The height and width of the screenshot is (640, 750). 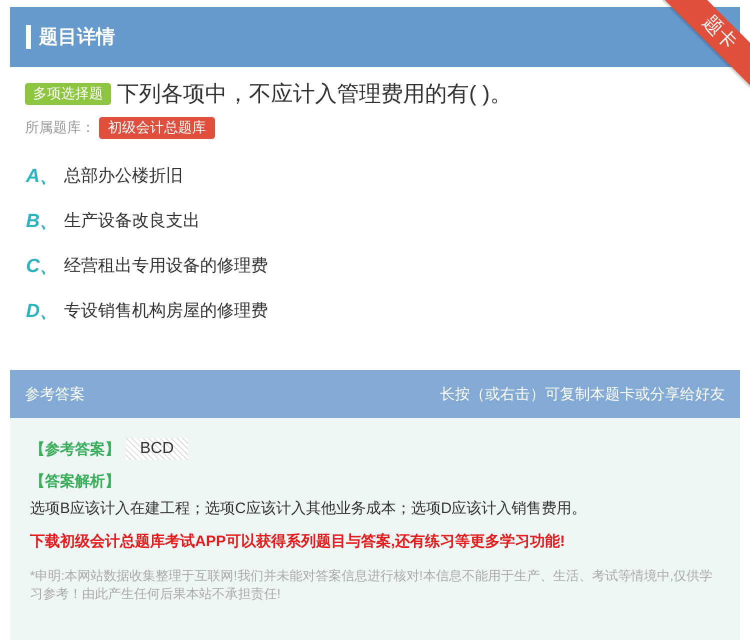 I want to click on option-letter: D、, so click(x=43, y=312).